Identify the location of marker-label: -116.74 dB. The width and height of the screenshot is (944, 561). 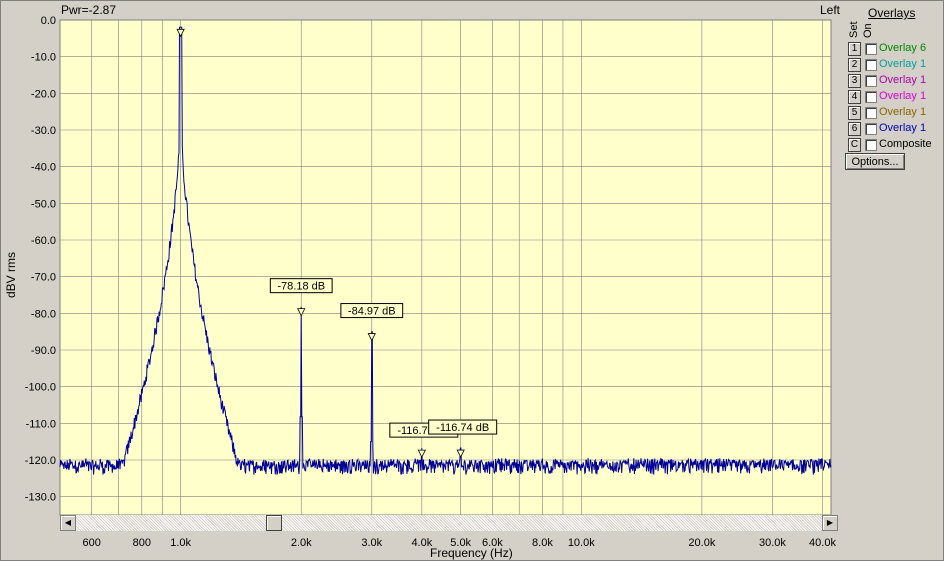
(462, 428).